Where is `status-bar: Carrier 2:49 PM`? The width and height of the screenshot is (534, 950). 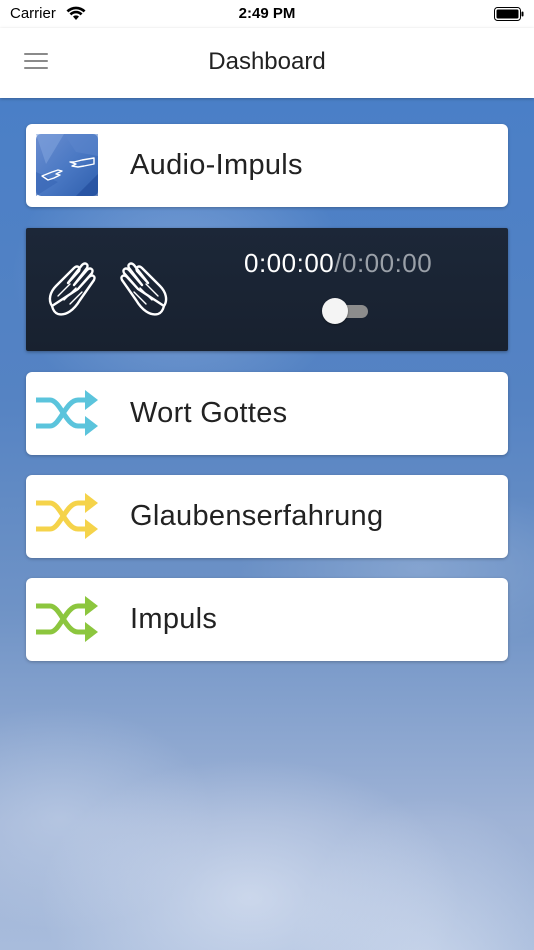
status-bar: Carrier 2:49 PM is located at coordinates (267, 14).